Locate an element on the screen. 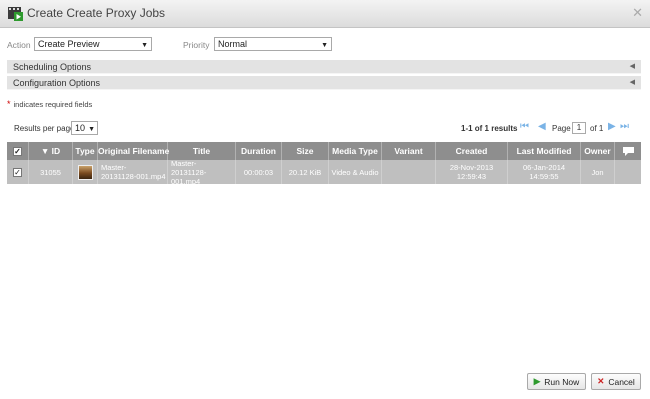 The height and width of the screenshot is (399, 650). column-header-last-modified: Last Modified is located at coordinates (544, 151).